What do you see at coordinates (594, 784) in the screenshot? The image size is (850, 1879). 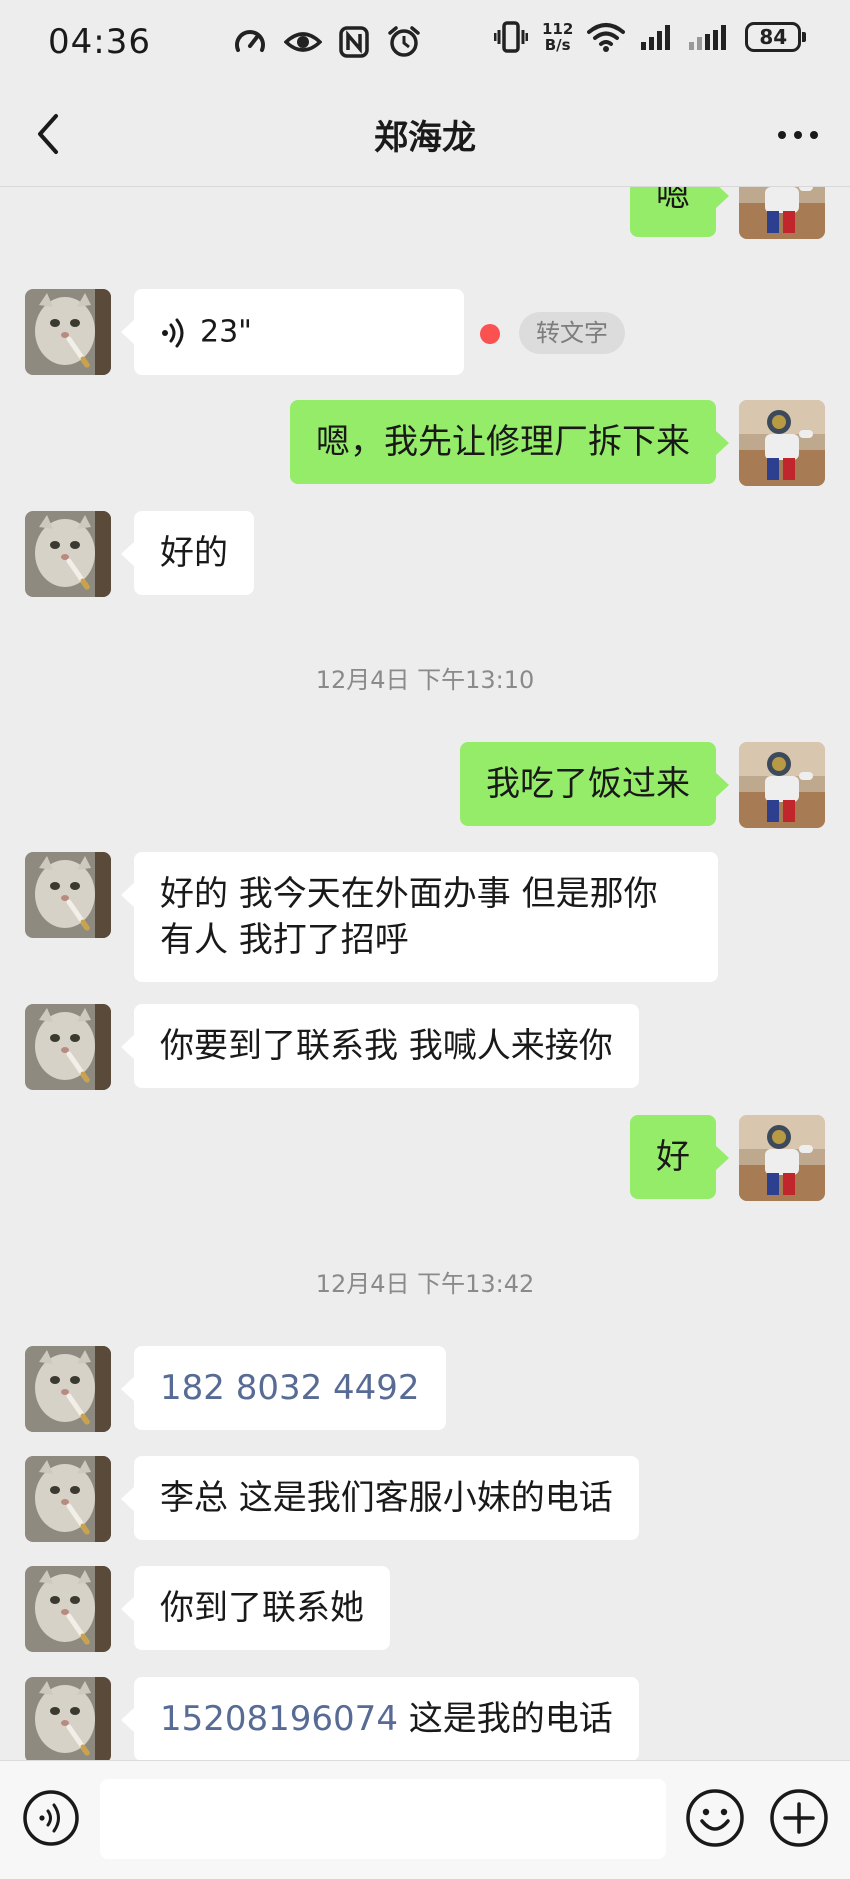 I see `outgoing-bubble: 我吃了饭过来` at bounding box center [594, 784].